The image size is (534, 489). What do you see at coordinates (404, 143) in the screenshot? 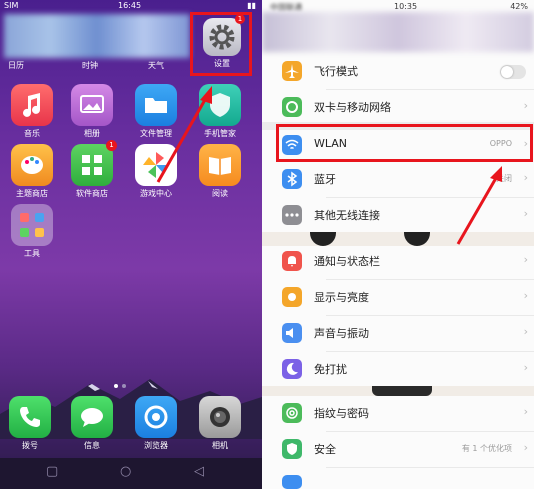
I see `wlan-highlight-box` at bounding box center [404, 143].